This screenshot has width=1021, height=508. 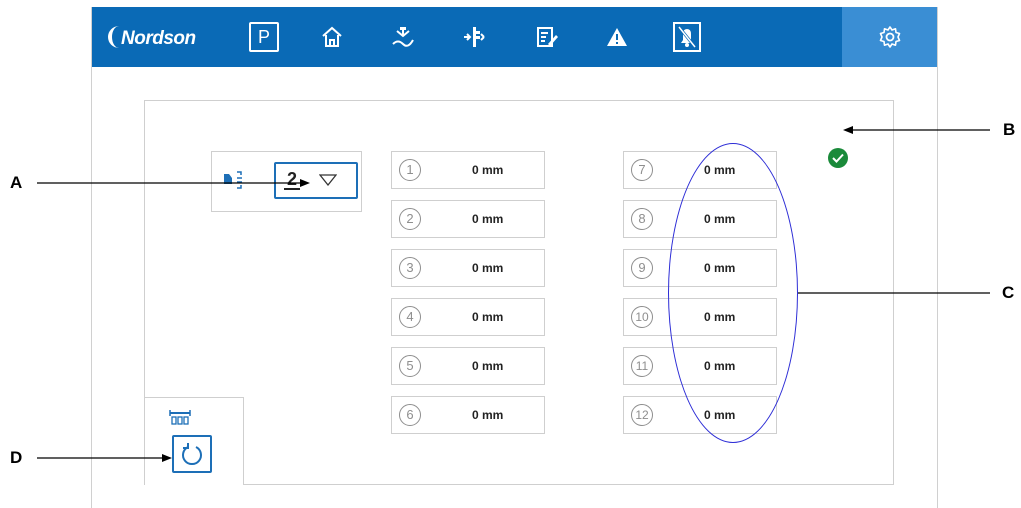 What do you see at coordinates (16, 457) in the screenshot?
I see `callout-d-label: D` at bounding box center [16, 457].